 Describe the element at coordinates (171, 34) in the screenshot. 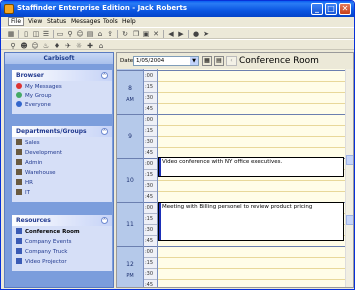

I see `previous-icon: ◀` at that location.